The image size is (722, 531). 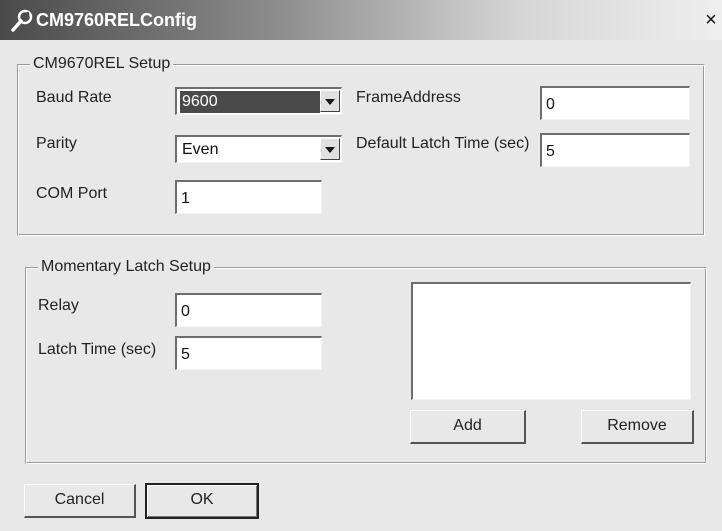 What do you see at coordinates (551, 341) in the screenshot?
I see `latch-listbox` at bounding box center [551, 341].